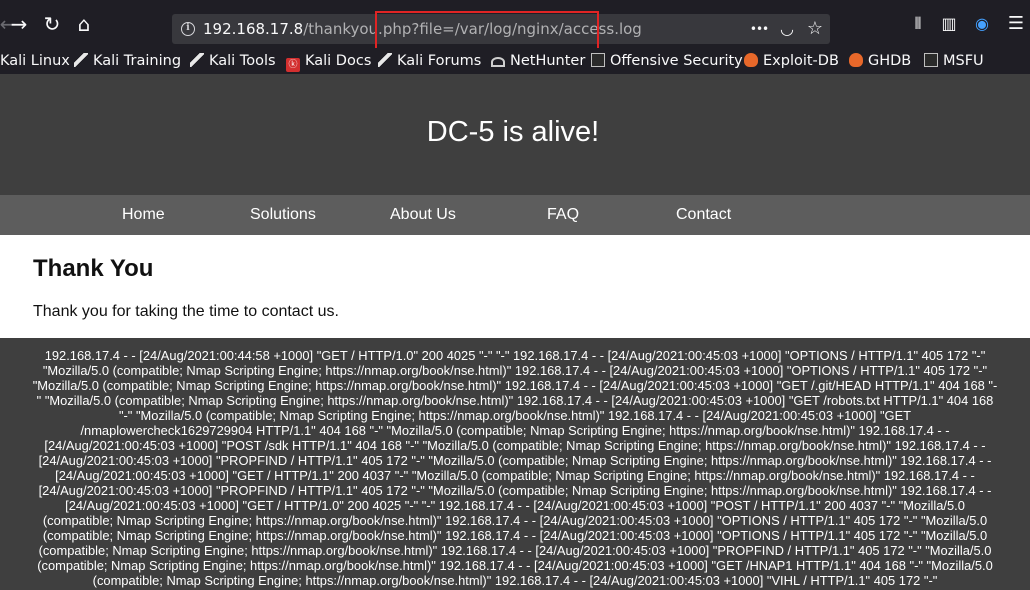 The height and width of the screenshot is (590, 1030). I want to click on site-title: DC-5 is alive!, so click(513, 132).